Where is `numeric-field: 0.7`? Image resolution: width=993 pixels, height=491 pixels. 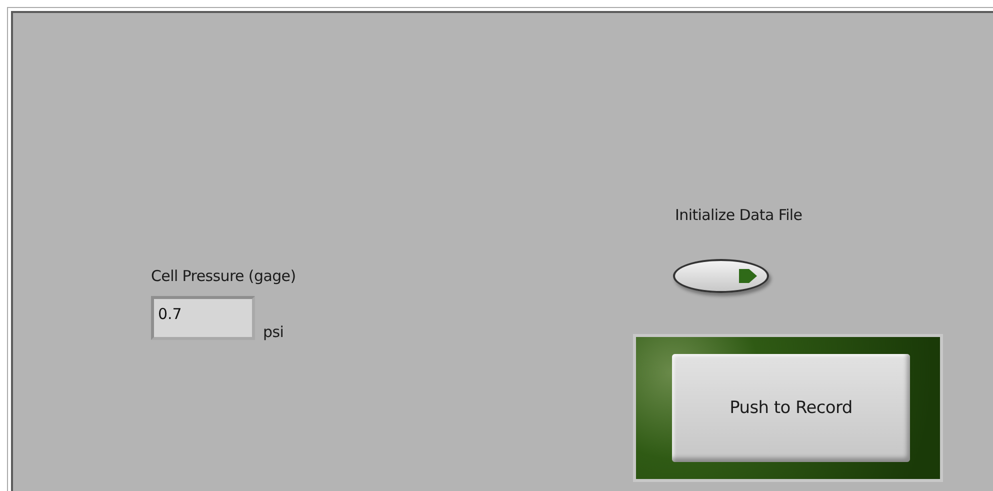 numeric-field: 0.7 is located at coordinates (203, 318).